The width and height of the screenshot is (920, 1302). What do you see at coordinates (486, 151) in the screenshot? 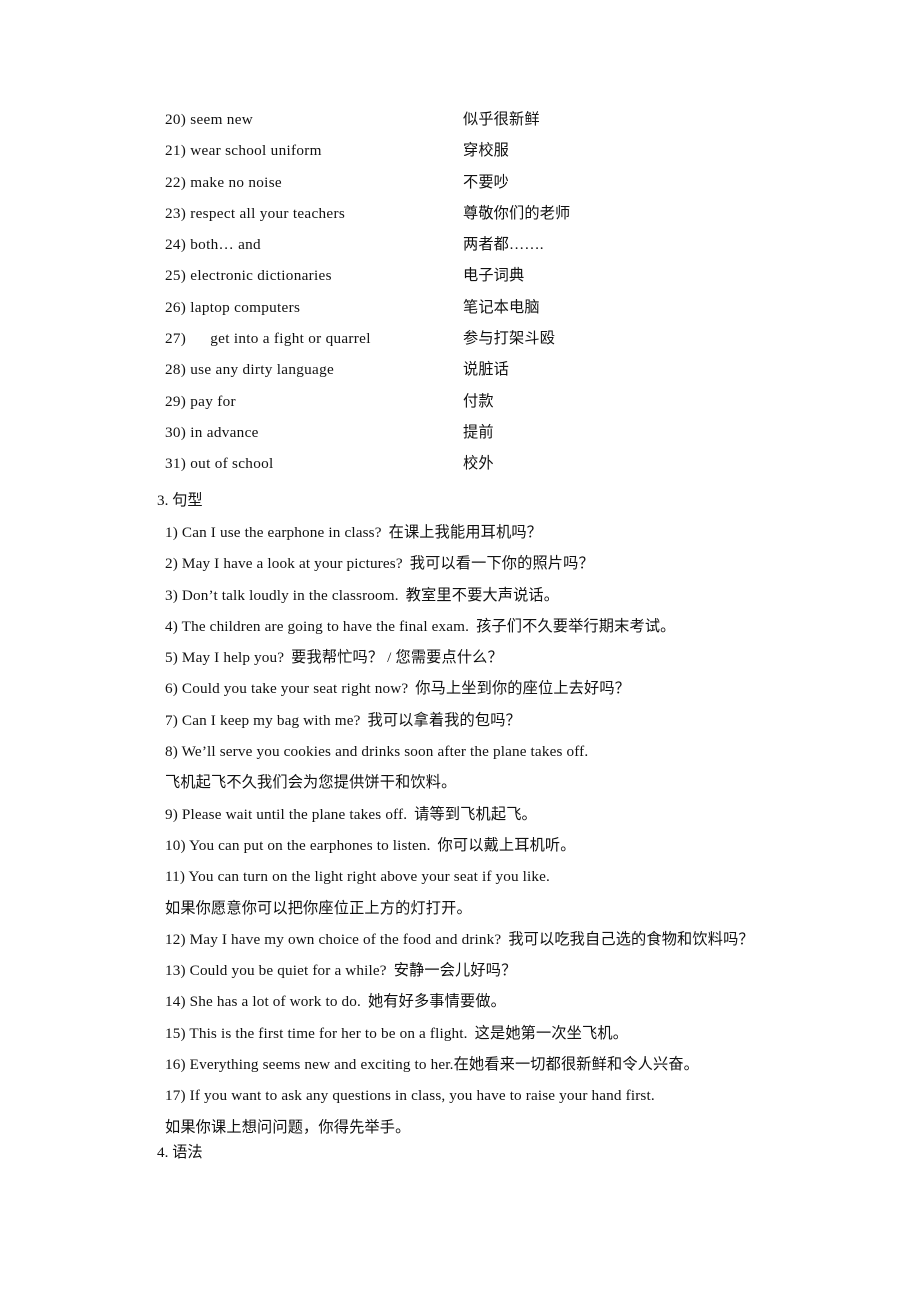
I see `vocabulary-translation: 穿校服` at bounding box center [486, 151].